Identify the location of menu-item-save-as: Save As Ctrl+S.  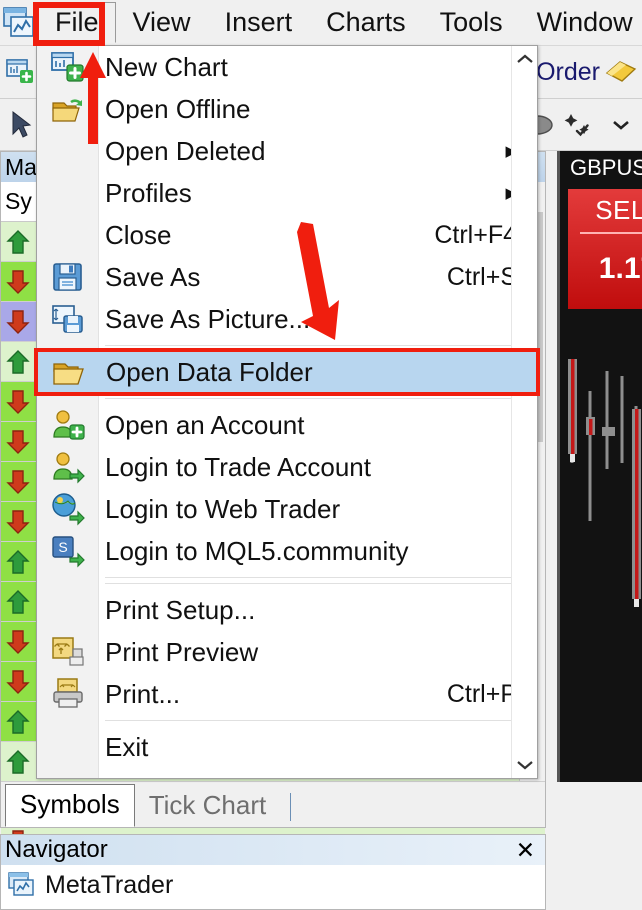
(287, 277).